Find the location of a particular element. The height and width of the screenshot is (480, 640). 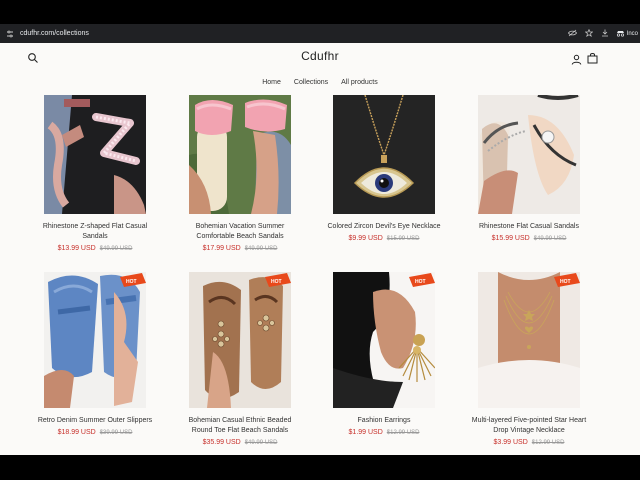

product-price-row: $13.99 USD $49.99 USD is located at coordinates (95, 248).